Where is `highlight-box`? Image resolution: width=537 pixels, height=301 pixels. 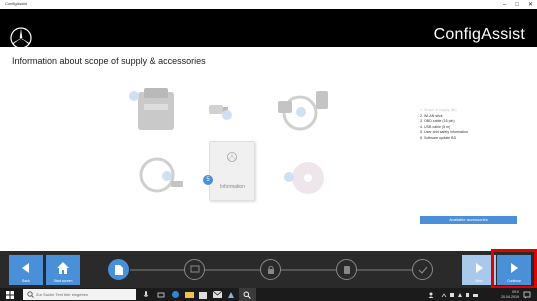 highlight-box is located at coordinates (514, 269).